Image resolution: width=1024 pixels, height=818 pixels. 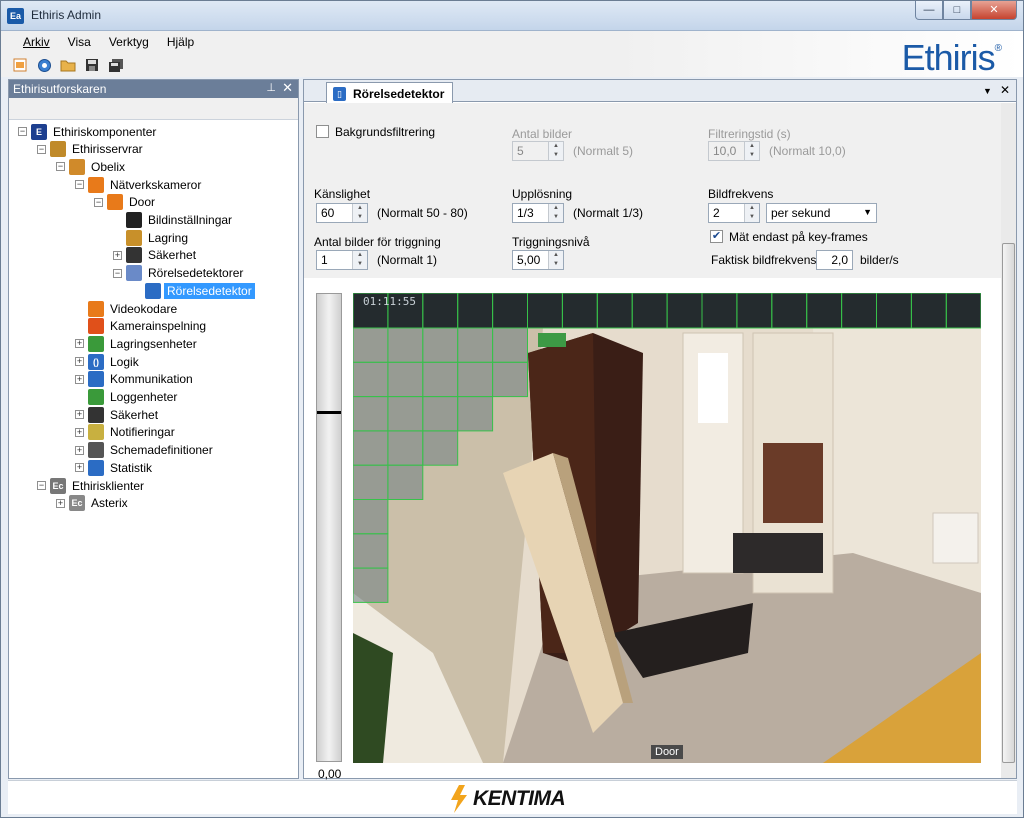 I want to click on tree-item: − Rörelsedetektorer, so click(x=179, y=273).